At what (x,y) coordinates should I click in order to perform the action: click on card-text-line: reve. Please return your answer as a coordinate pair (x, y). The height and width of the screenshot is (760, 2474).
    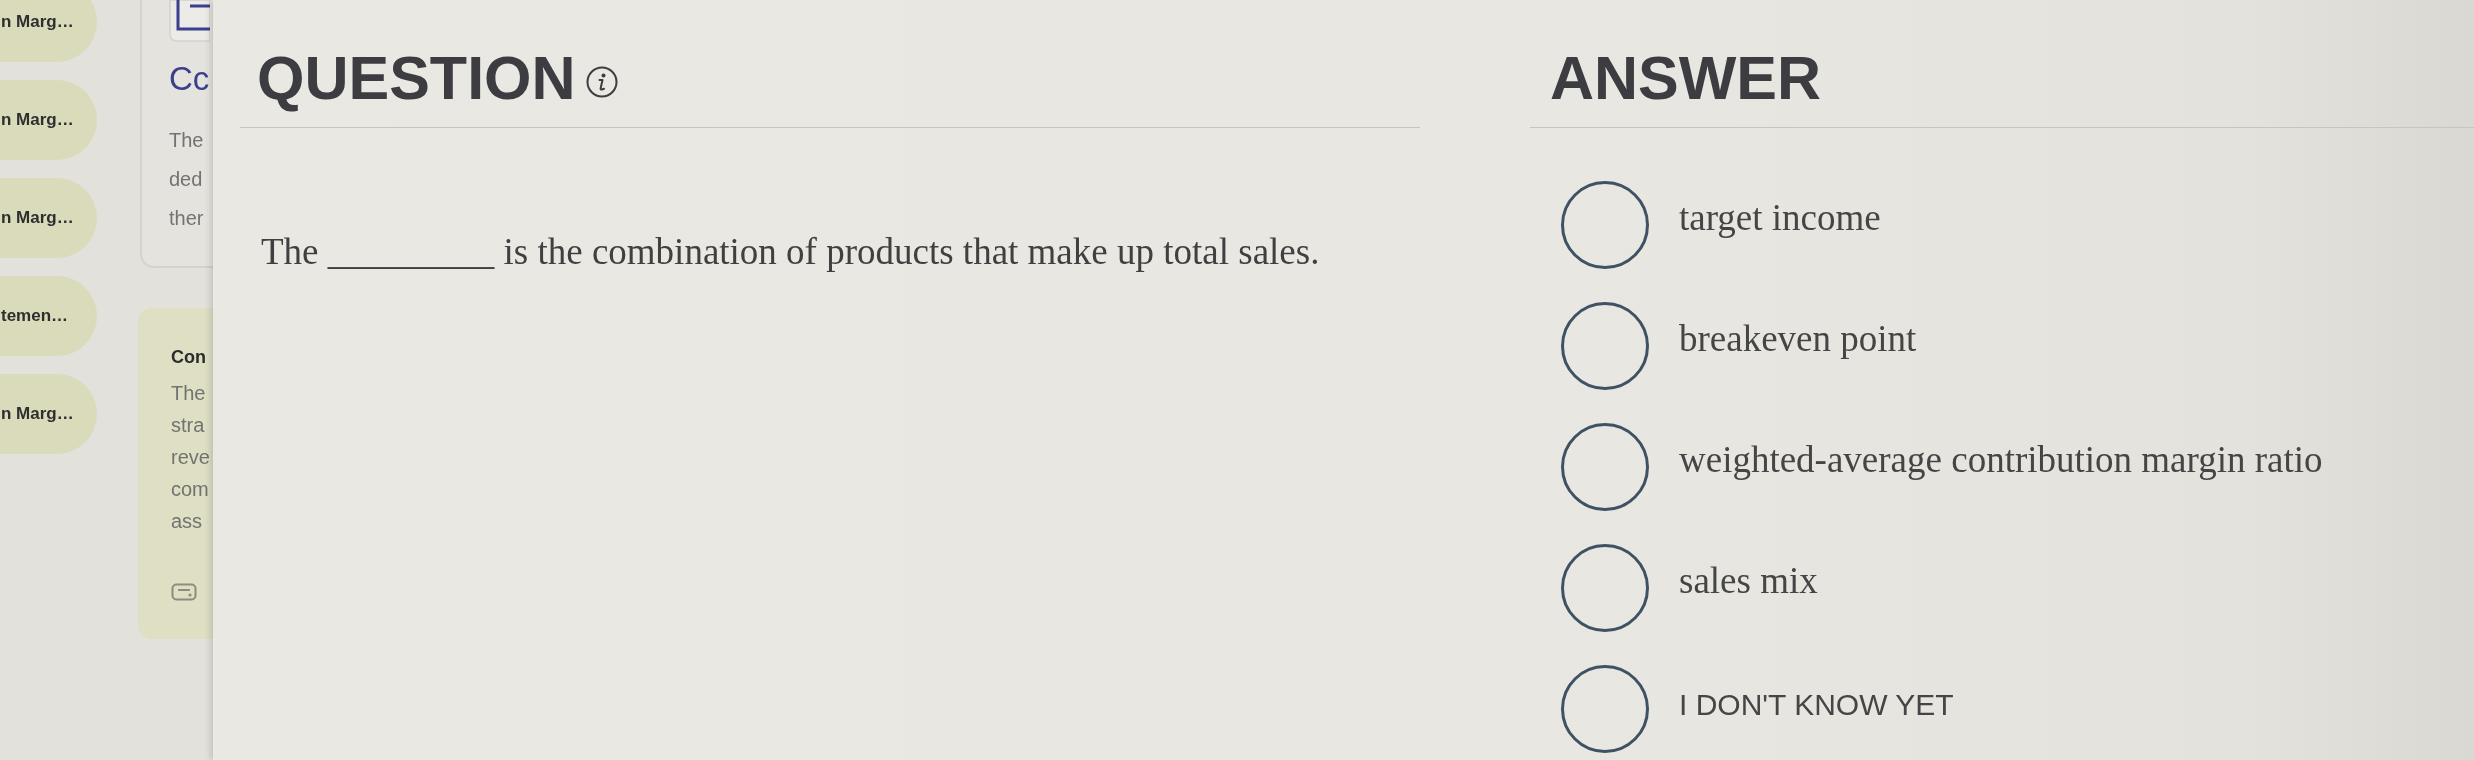
    Looking at the image, I should click on (191, 457).